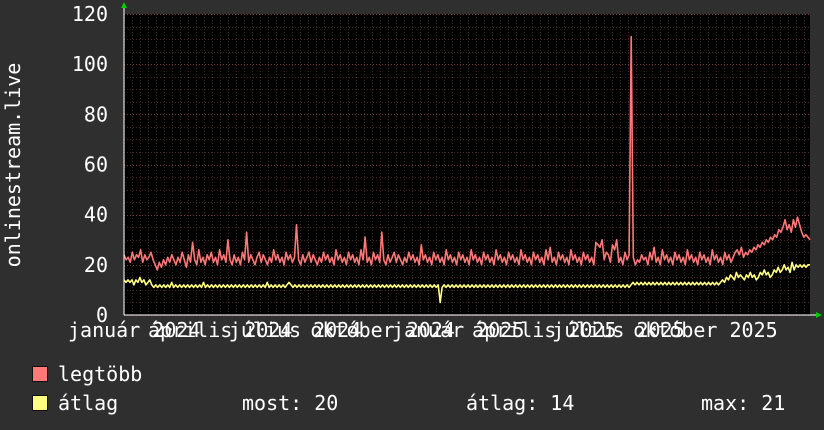 The image size is (824, 430). I want to click on y-axis-label: onlinestream.live, so click(13, 165).